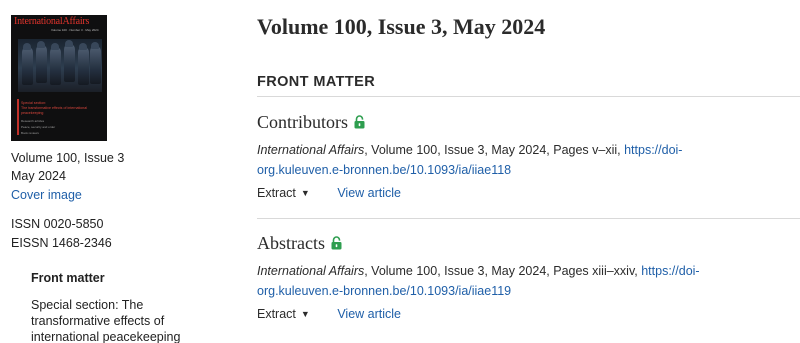 Image resolution: width=800 pixels, height=343 pixels. I want to click on article-title-link: Abstracts, so click(291, 243).